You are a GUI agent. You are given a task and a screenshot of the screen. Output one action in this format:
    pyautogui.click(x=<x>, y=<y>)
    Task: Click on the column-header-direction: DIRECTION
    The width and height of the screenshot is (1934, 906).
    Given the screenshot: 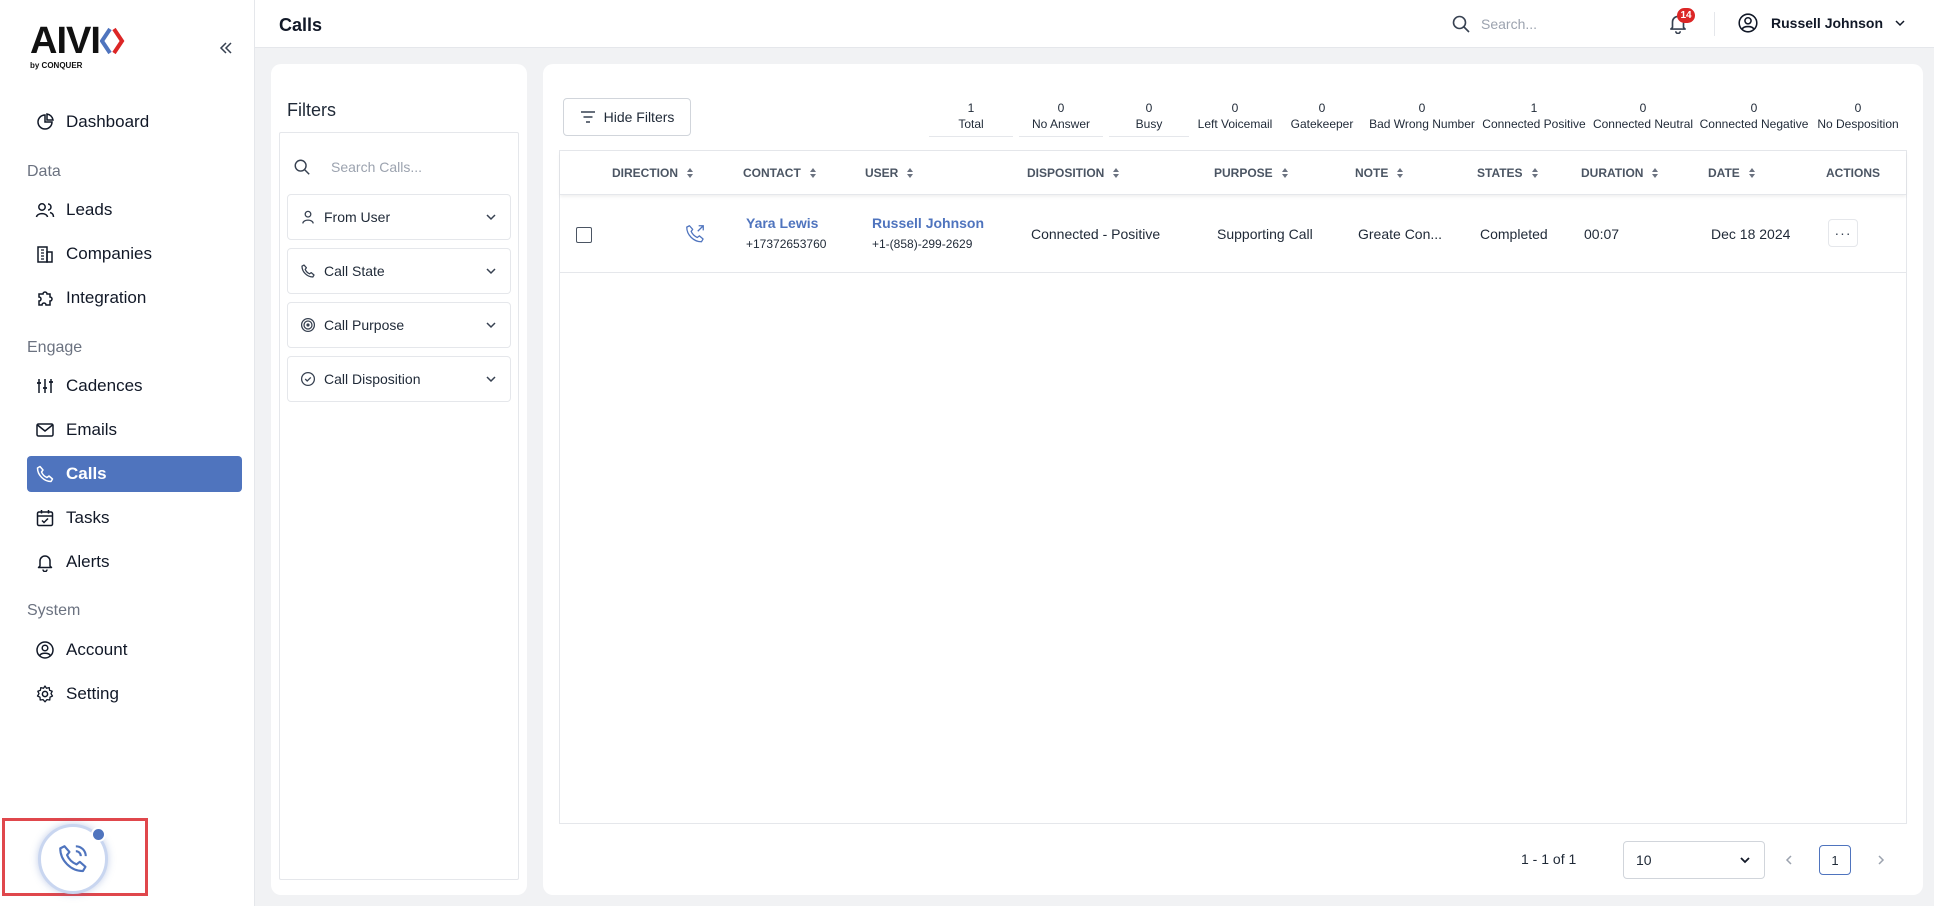 What is the action you would take?
    pyautogui.click(x=653, y=173)
    